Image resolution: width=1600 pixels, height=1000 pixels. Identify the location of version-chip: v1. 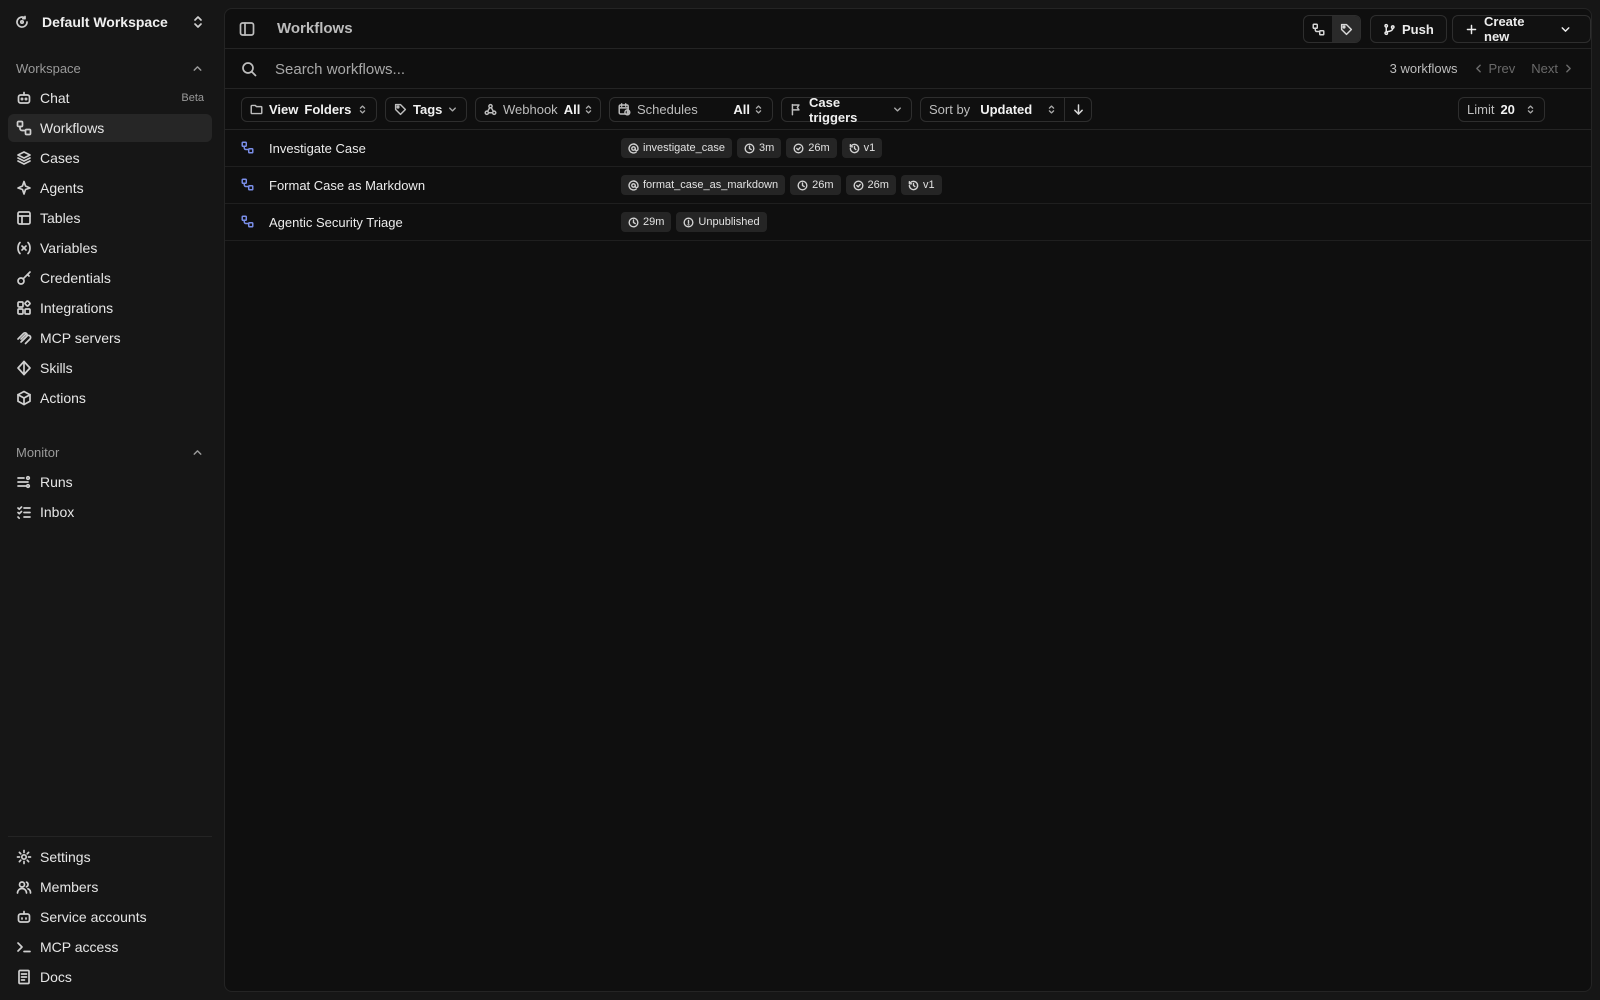
(862, 148).